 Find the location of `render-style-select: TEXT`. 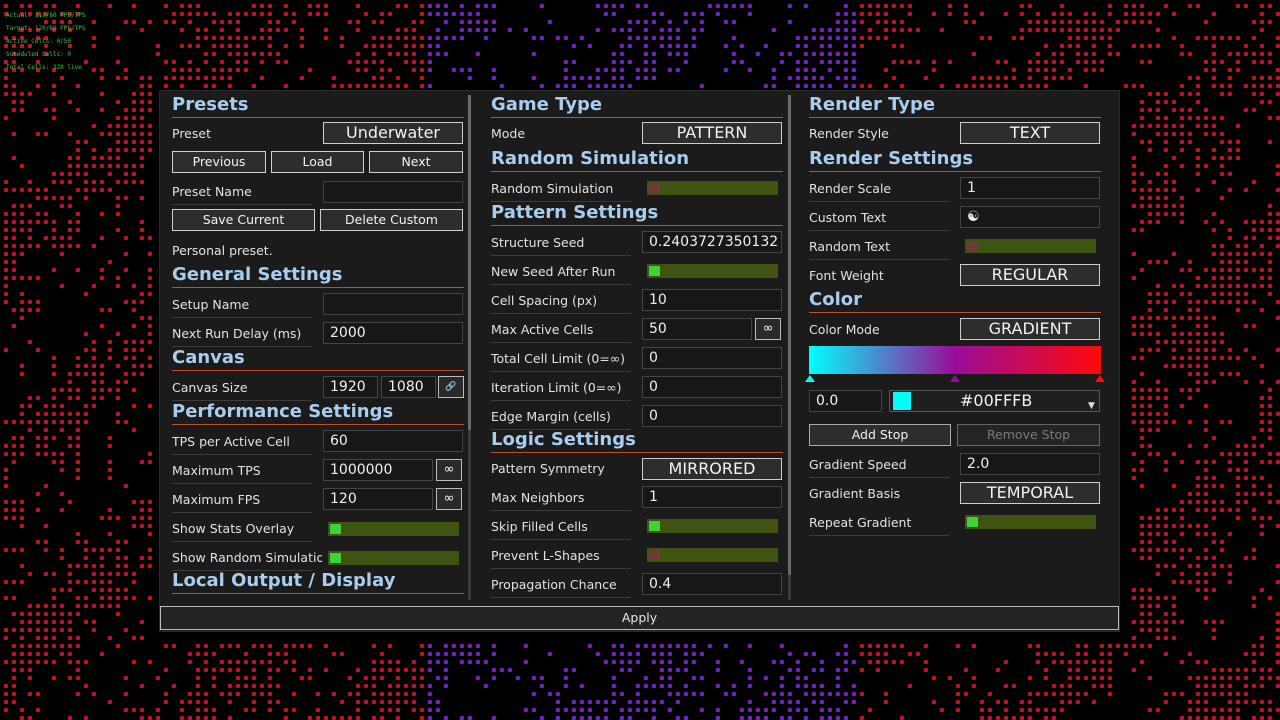

render-style-select: TEXT is located at coordinates (1030, 133).